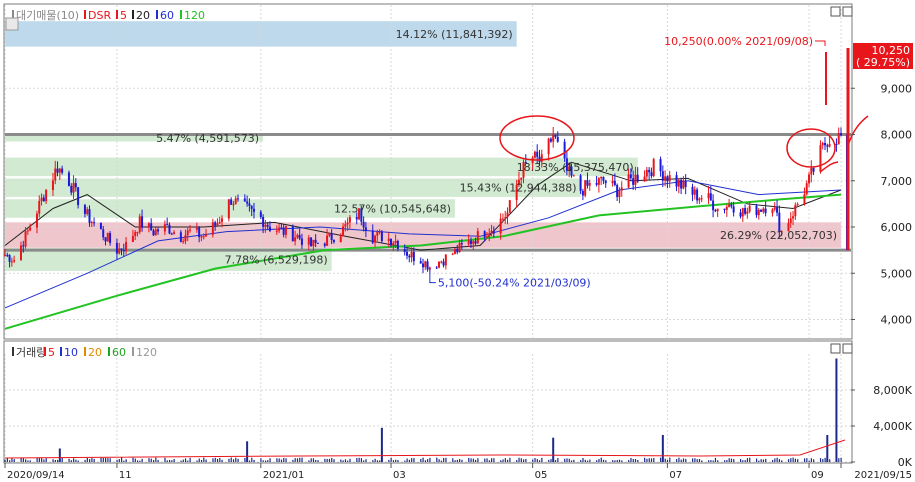 The height and width of the screenshot is (482, 915). I want to click on legend-label: DSR, so click(99, 15).